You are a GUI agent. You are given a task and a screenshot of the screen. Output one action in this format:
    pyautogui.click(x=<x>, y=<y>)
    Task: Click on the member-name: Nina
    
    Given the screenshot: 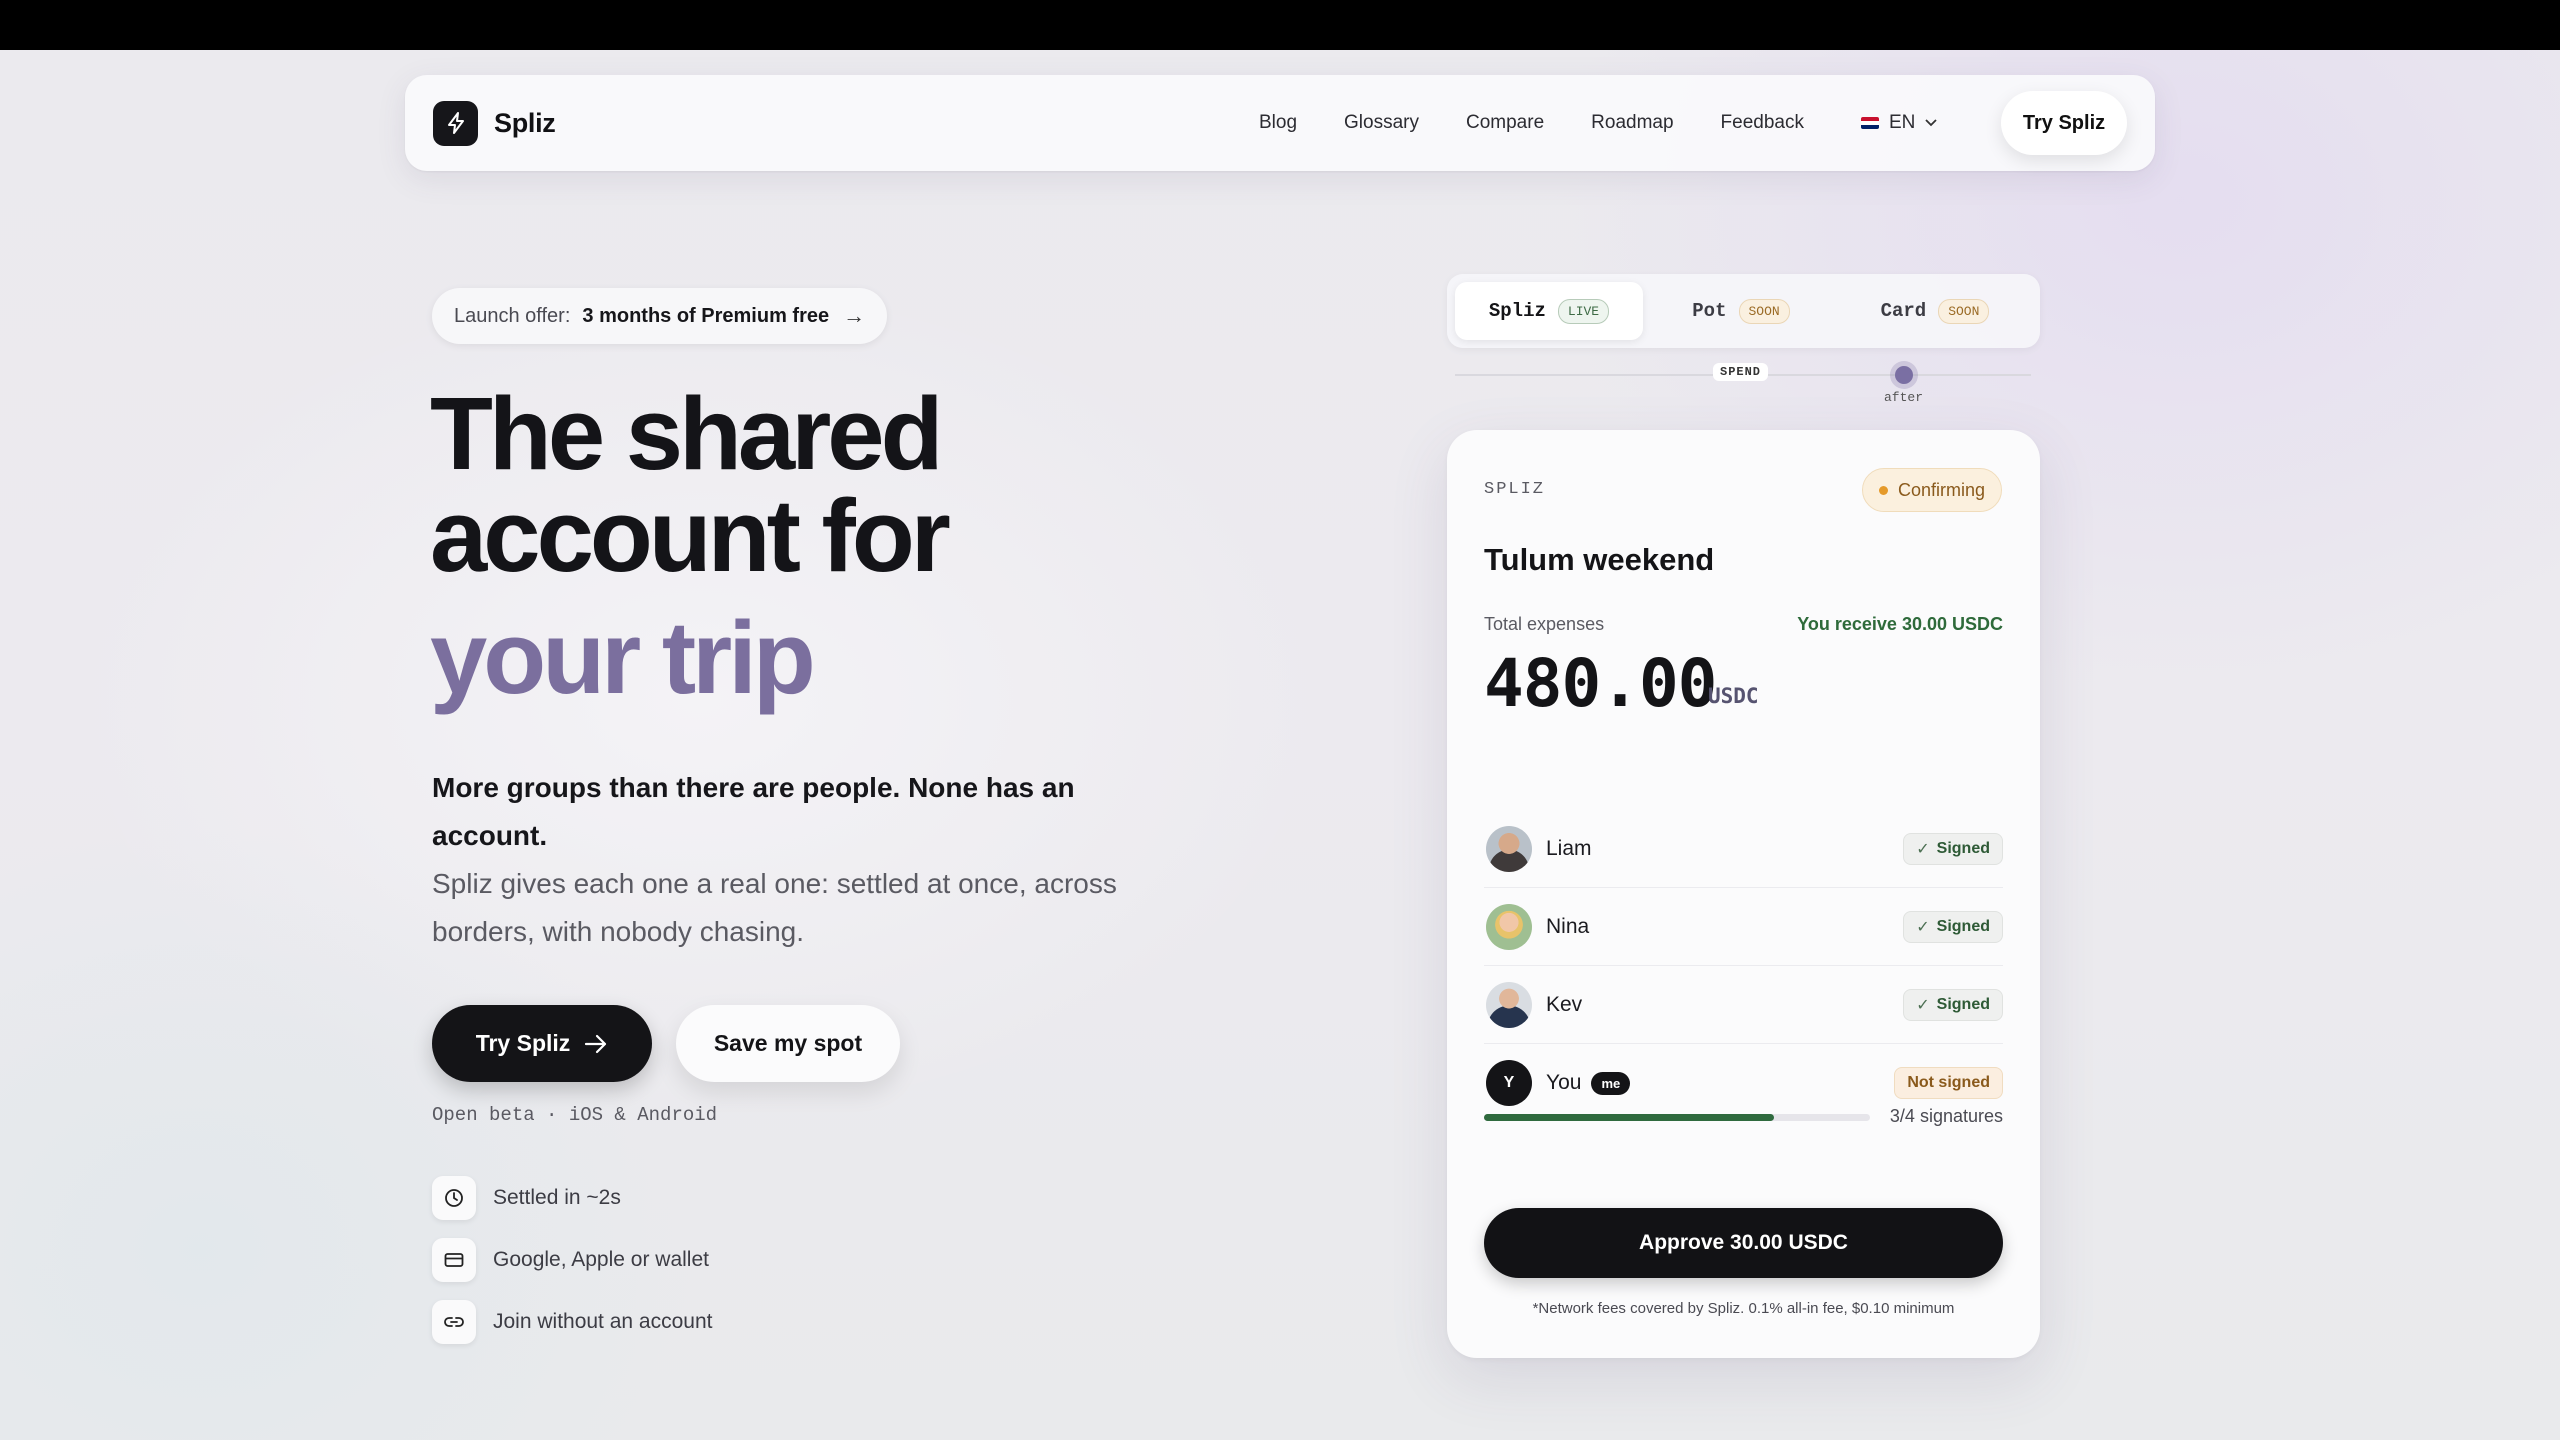 What is the action you would take?
    pyautogui.click(x=1568, y=926)
    